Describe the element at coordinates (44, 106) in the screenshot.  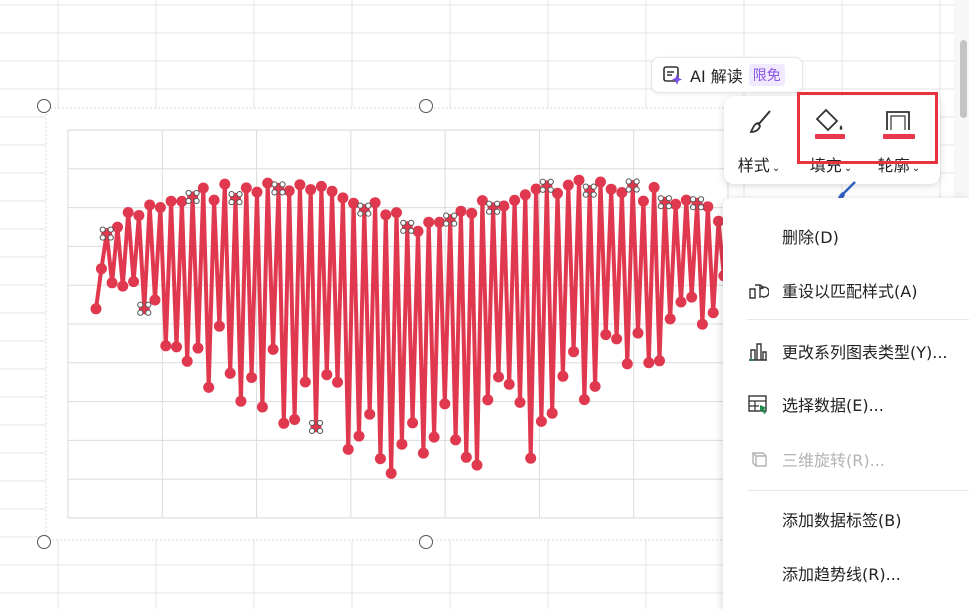
I see `resize-handle-top-left` at that location.